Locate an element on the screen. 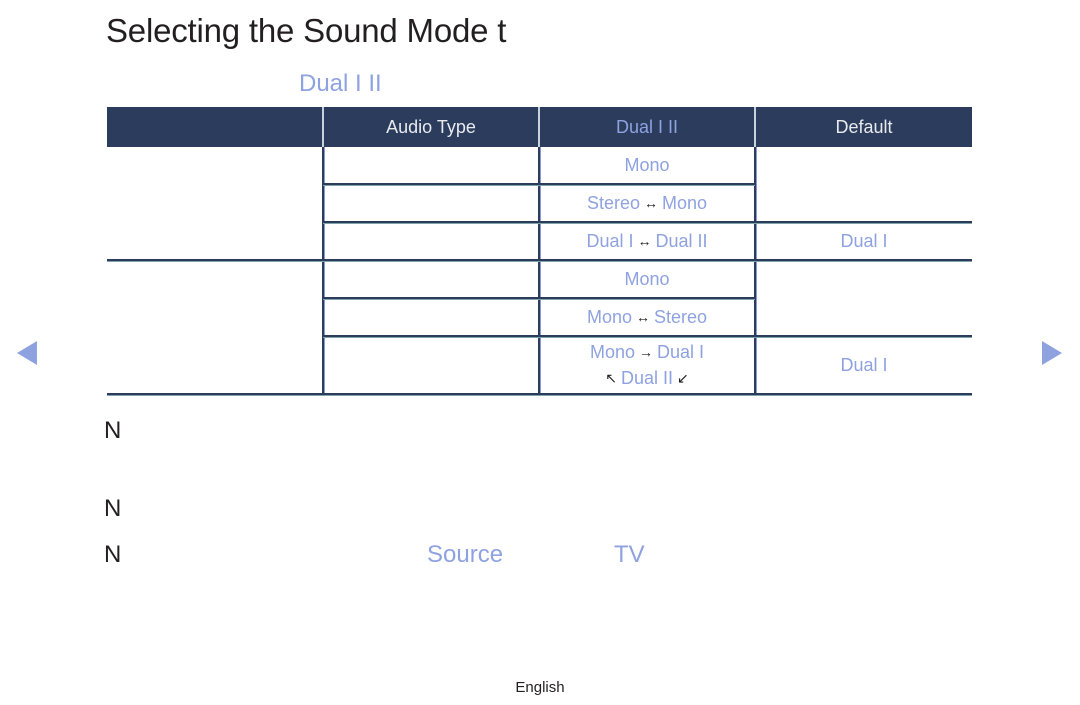  mode-cycle-line2: ↖ Dual II ↙ is located at coordinates (647, 378).